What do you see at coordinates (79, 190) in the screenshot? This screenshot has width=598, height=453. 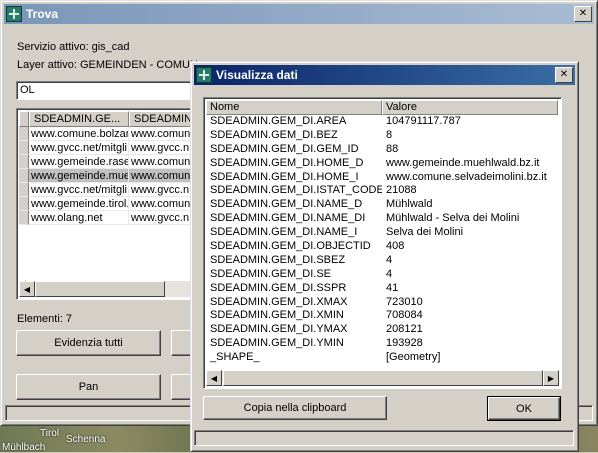 I see `table-cell: www.gvcc.net/mitgli` at bounding box center [79, 190].